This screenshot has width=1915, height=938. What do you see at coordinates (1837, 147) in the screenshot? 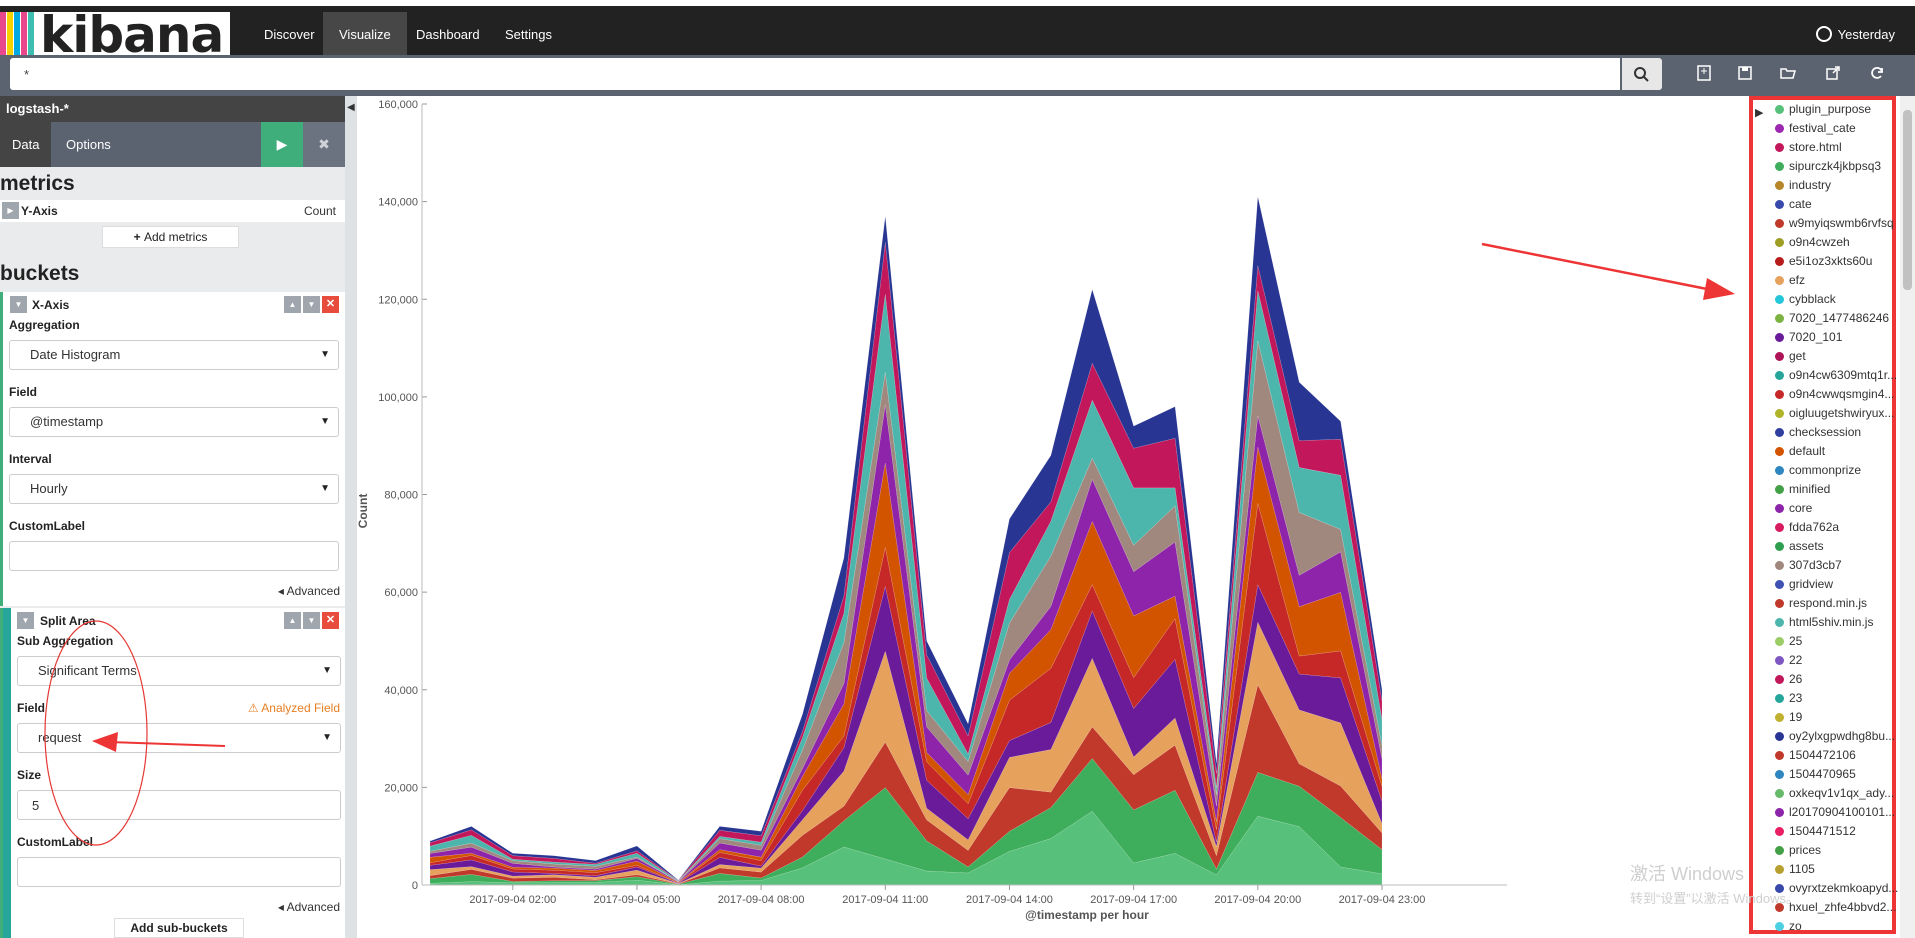
I see `legend-item: store.html` at bounding box center [1837, 147].